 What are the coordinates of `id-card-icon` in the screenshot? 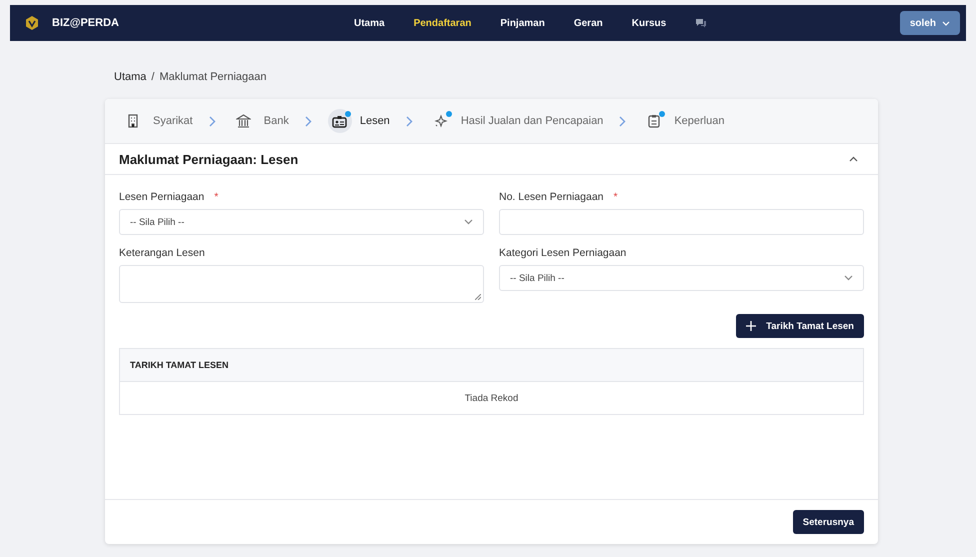 It's located at (340, 121).